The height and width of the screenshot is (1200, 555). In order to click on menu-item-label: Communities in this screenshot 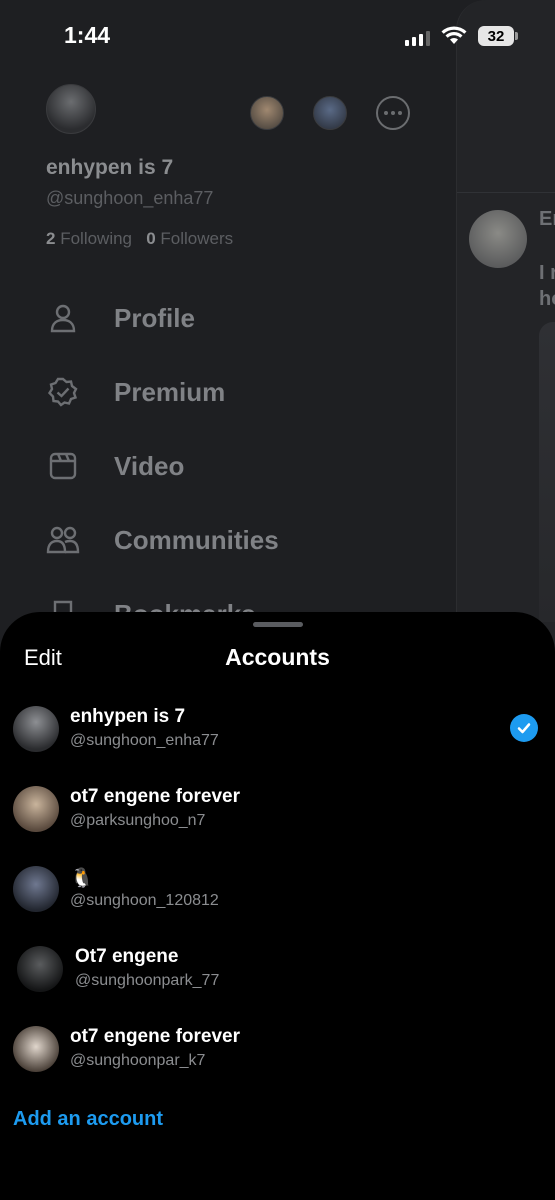, I will do `click(196, 539)`.